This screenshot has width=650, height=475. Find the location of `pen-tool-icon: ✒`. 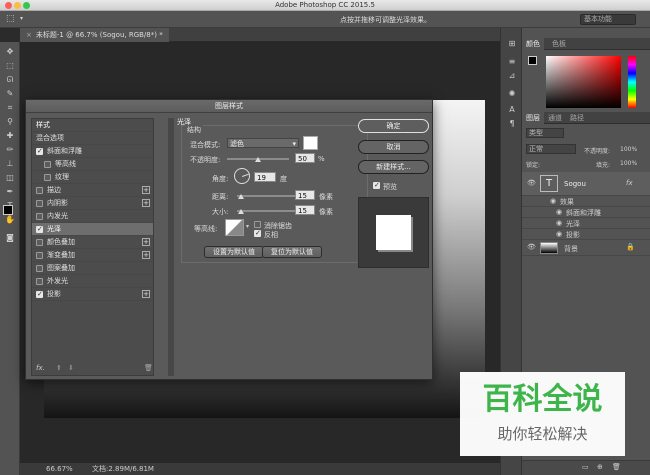

pen-tool-icon: ✒ is located at coordinates (10, 191).